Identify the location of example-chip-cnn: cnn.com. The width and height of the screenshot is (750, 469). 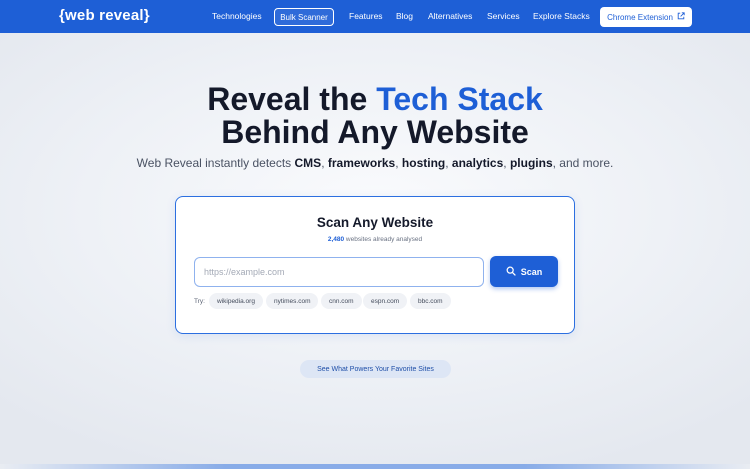
(341, 301).